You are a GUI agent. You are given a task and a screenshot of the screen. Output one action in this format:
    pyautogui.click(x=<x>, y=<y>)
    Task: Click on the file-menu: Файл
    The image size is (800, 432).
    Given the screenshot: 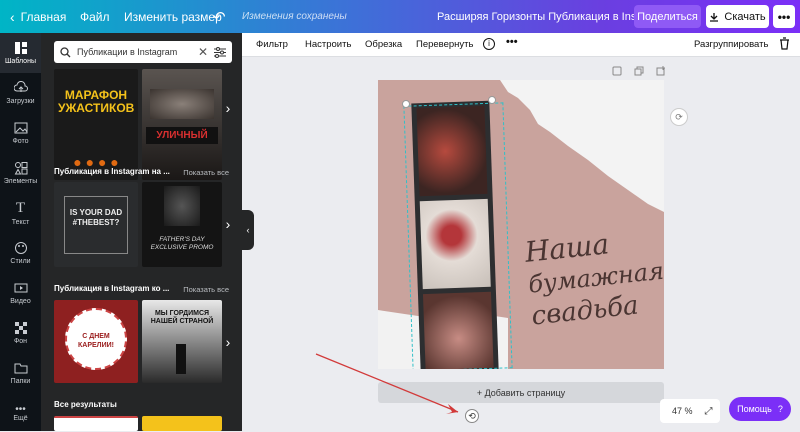 What is the action you would take?
    pyautogui.click(x=95, y=16)
    